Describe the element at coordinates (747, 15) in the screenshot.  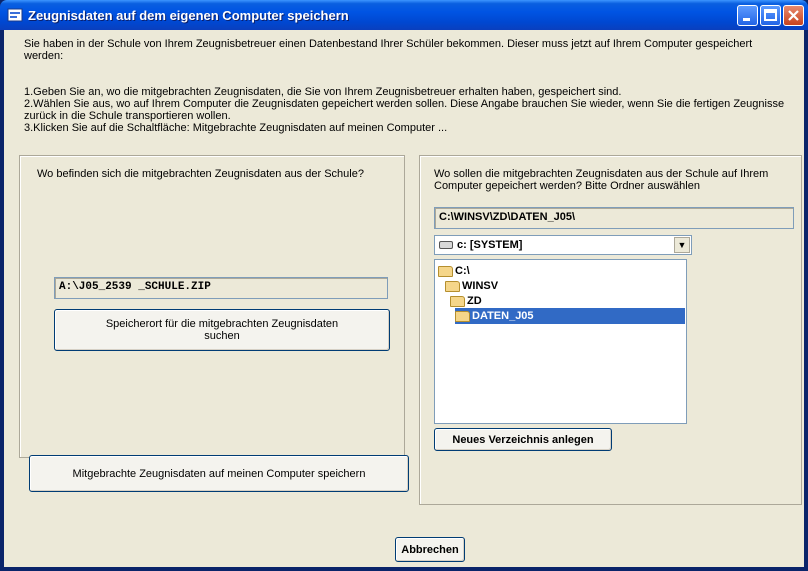
I see `minimize-button` at that location.